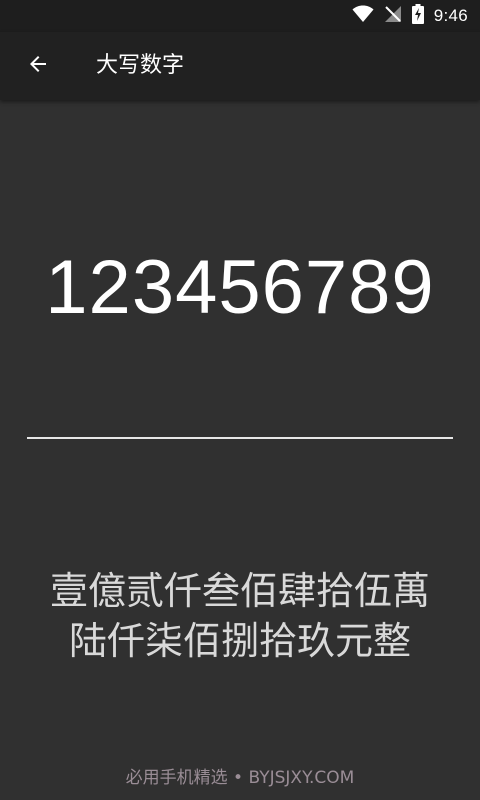 The width and height of the screenshot is (480, 800). Describe the element at coordinates (240, 438) in the screenshot. I see `input-underline` at that location.